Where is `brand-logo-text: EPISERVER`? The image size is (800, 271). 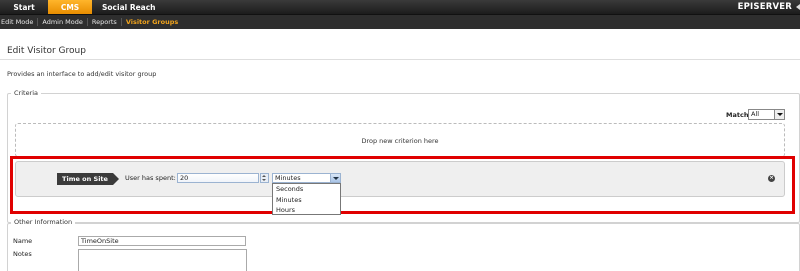 brand-logo-text: EPISERVER is located at coordinates (764, 7).